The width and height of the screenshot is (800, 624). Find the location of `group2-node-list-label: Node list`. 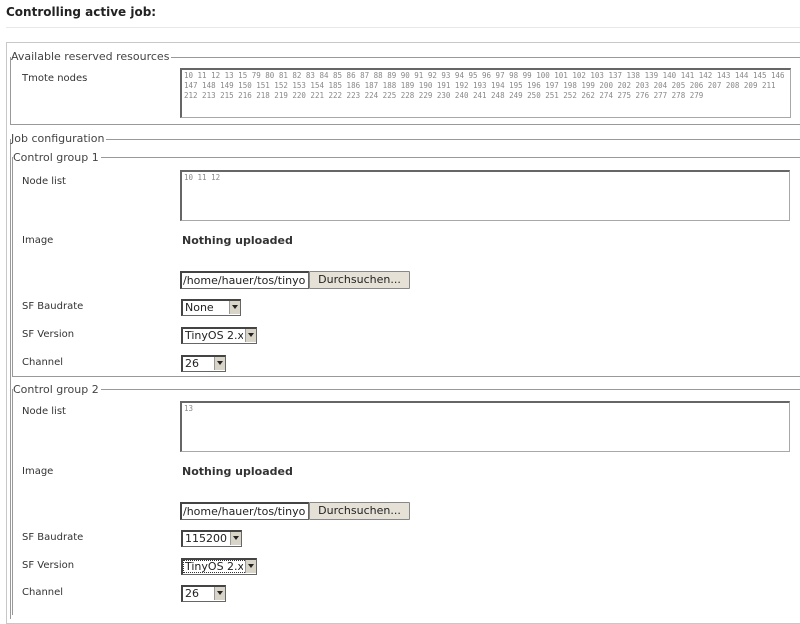

group2-node-list-label: Node list is located at coordinates (44, 411).